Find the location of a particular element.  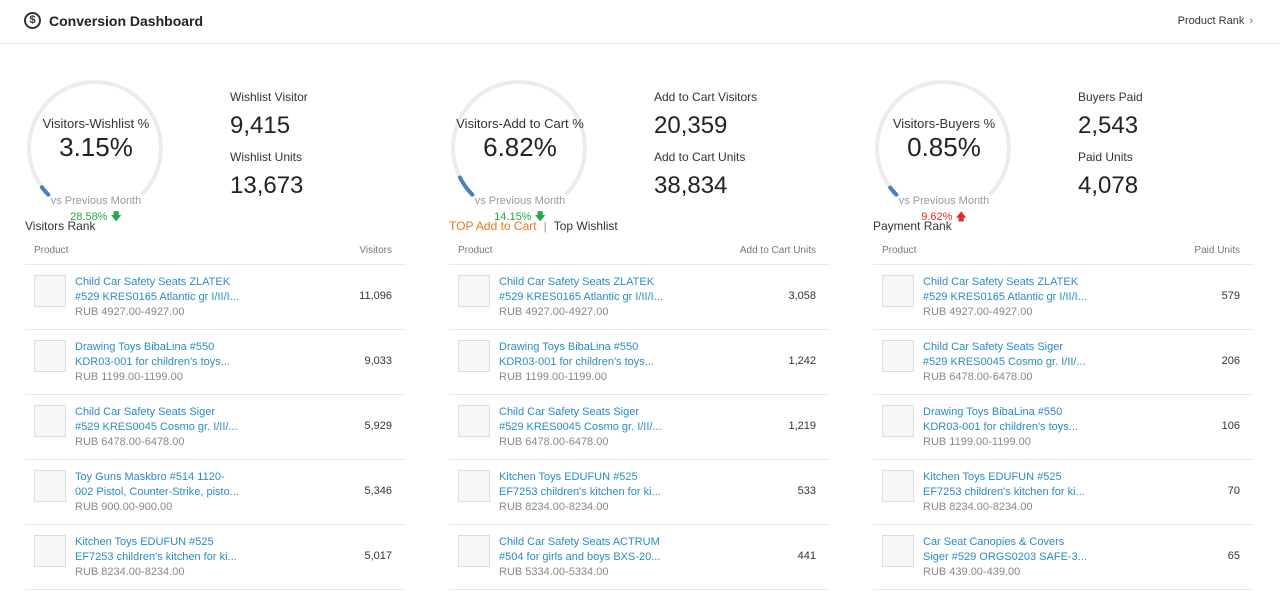

row-value: 65 is located at coordinates (1233, 556).